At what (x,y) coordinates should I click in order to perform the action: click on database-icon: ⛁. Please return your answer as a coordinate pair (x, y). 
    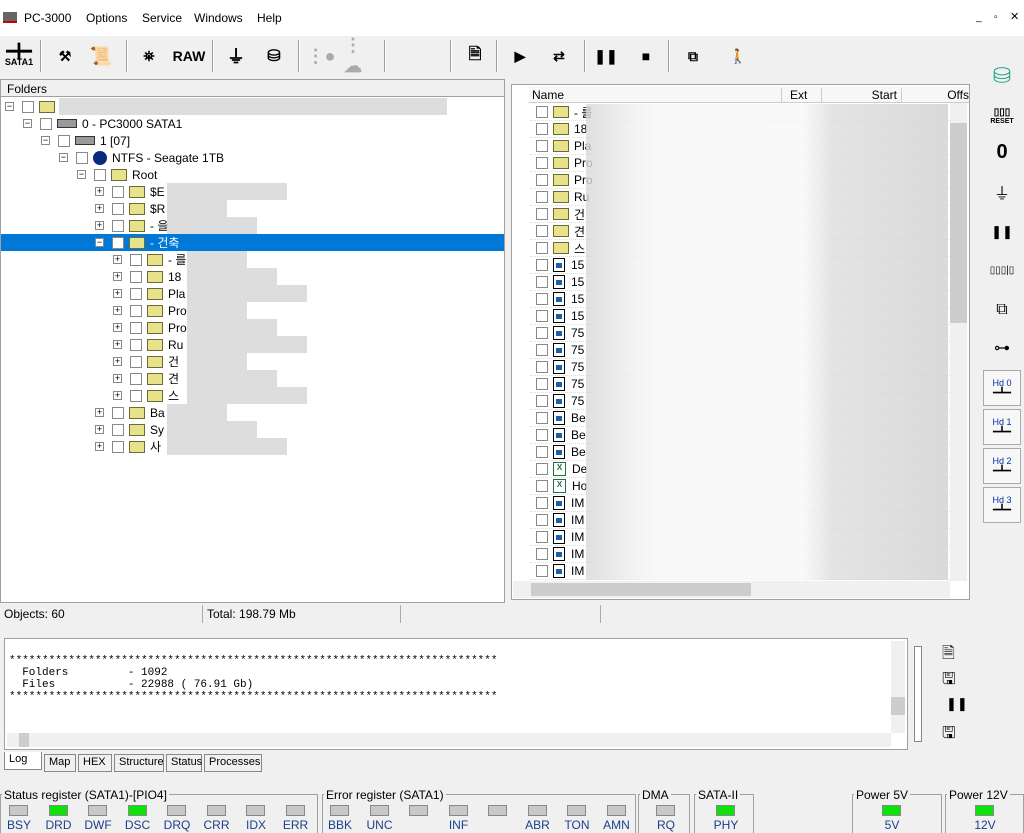
    Looking at the image, I should click on (1002, 76).